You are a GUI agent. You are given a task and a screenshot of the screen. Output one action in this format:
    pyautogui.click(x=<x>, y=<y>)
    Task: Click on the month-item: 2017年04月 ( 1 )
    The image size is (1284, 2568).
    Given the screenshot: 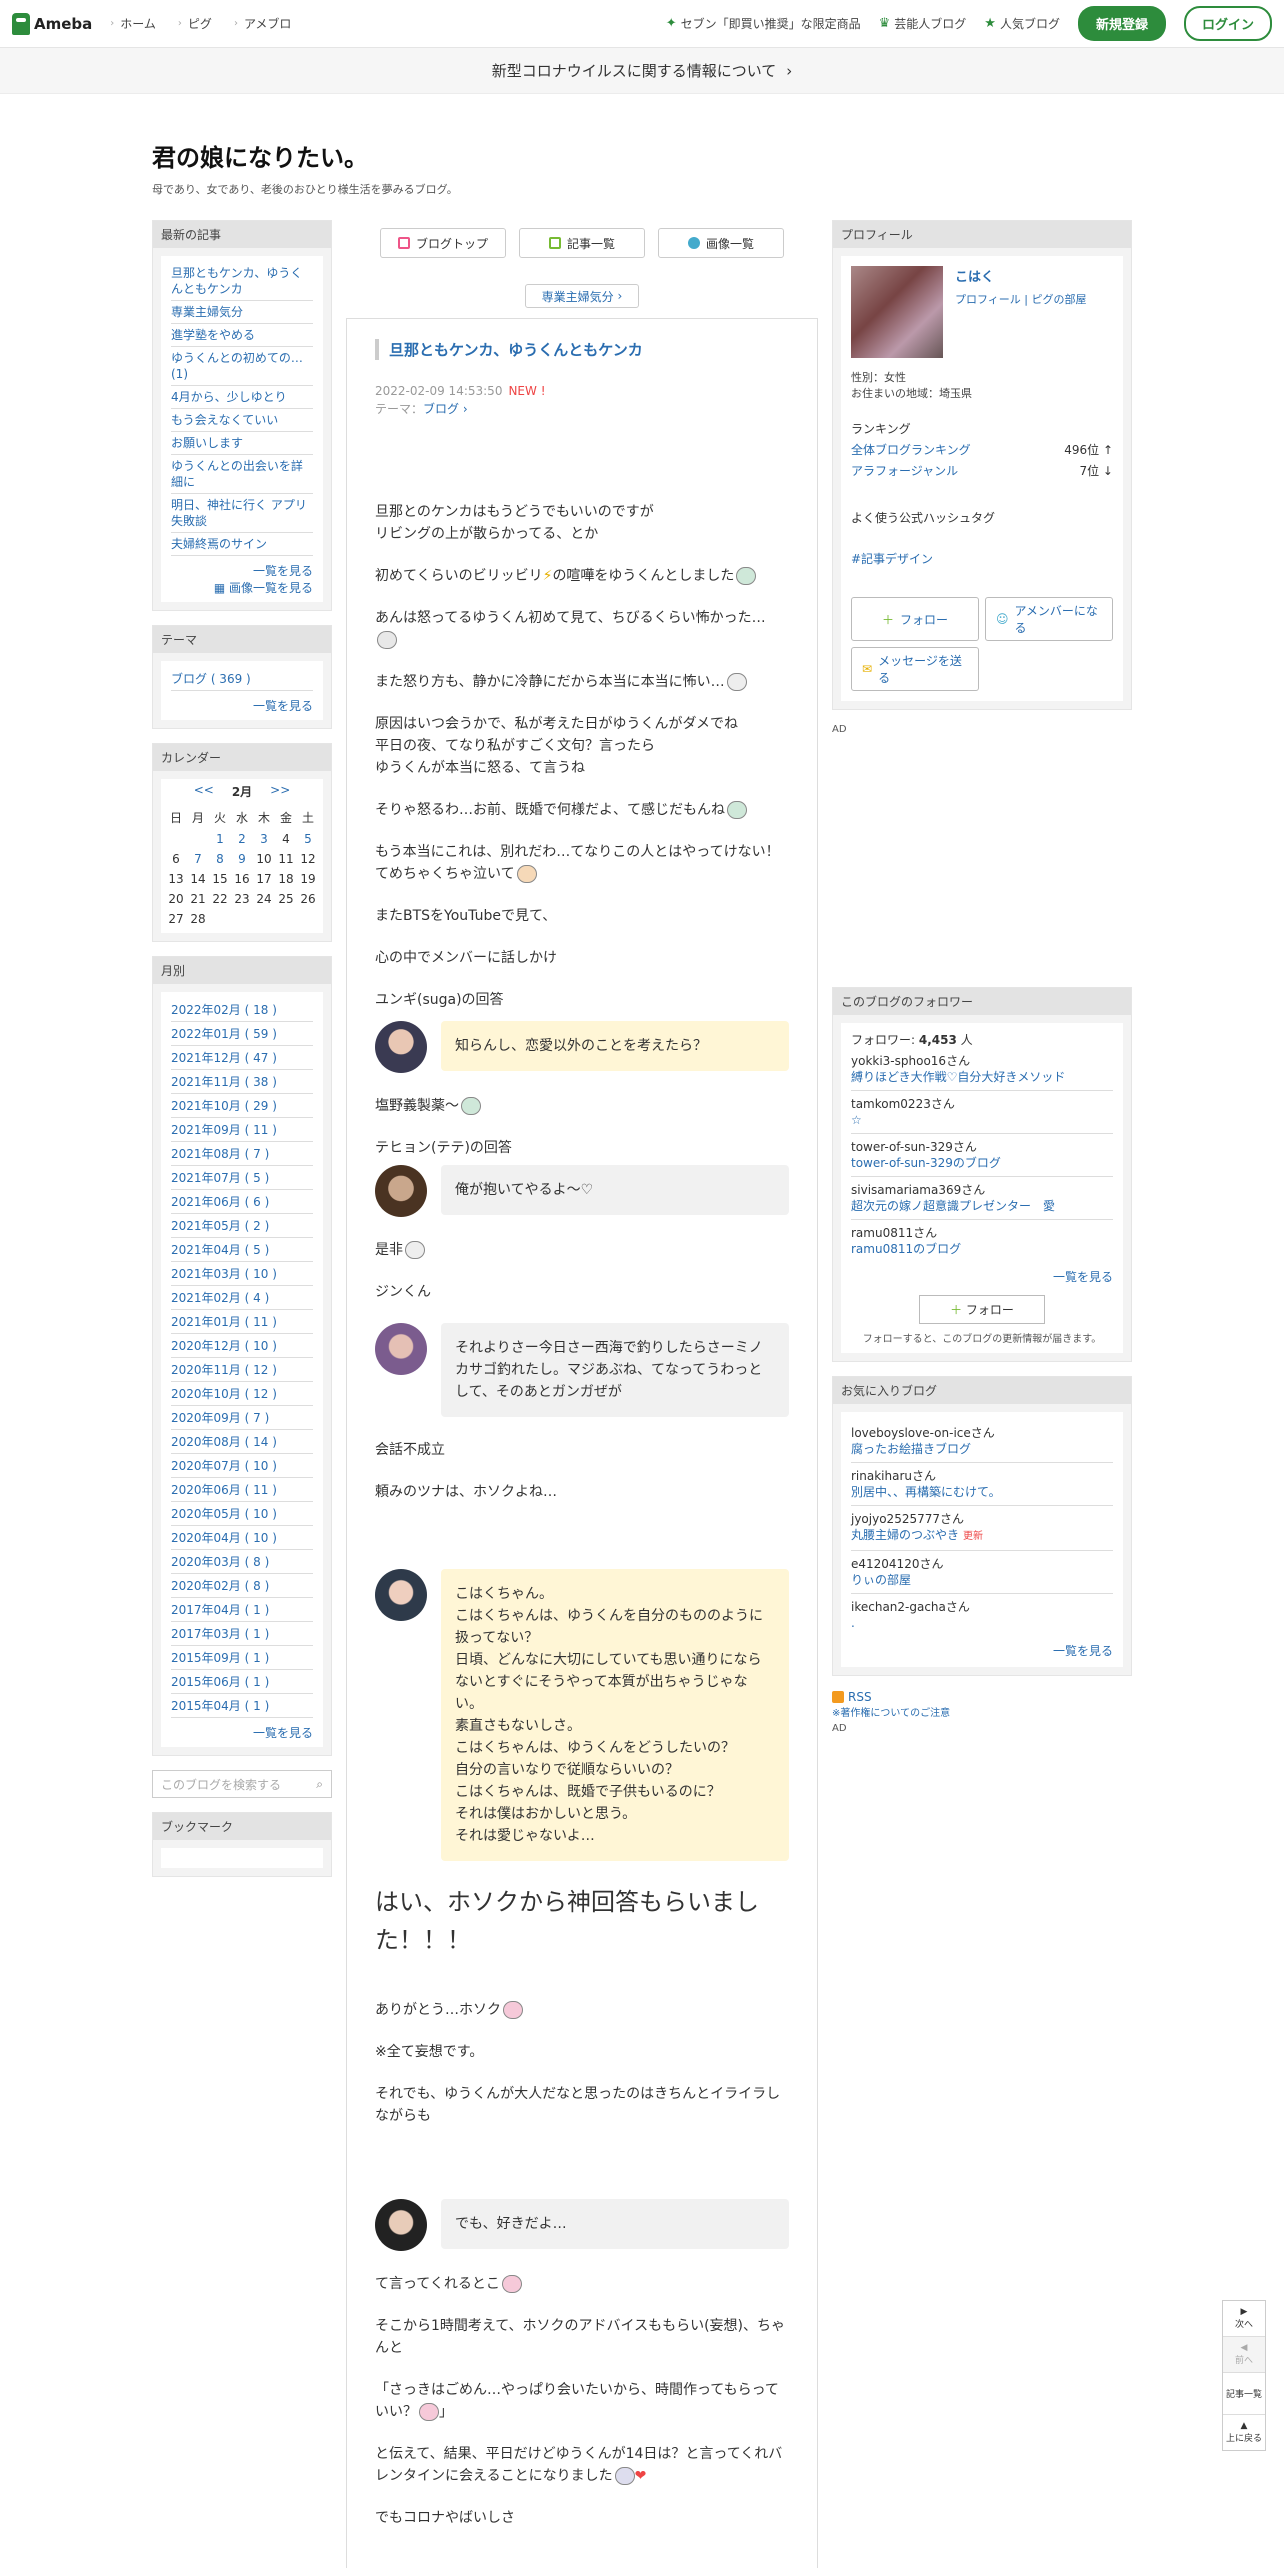 What is the action you would take?
    pyautogui.click(x=242, y=1610)
    